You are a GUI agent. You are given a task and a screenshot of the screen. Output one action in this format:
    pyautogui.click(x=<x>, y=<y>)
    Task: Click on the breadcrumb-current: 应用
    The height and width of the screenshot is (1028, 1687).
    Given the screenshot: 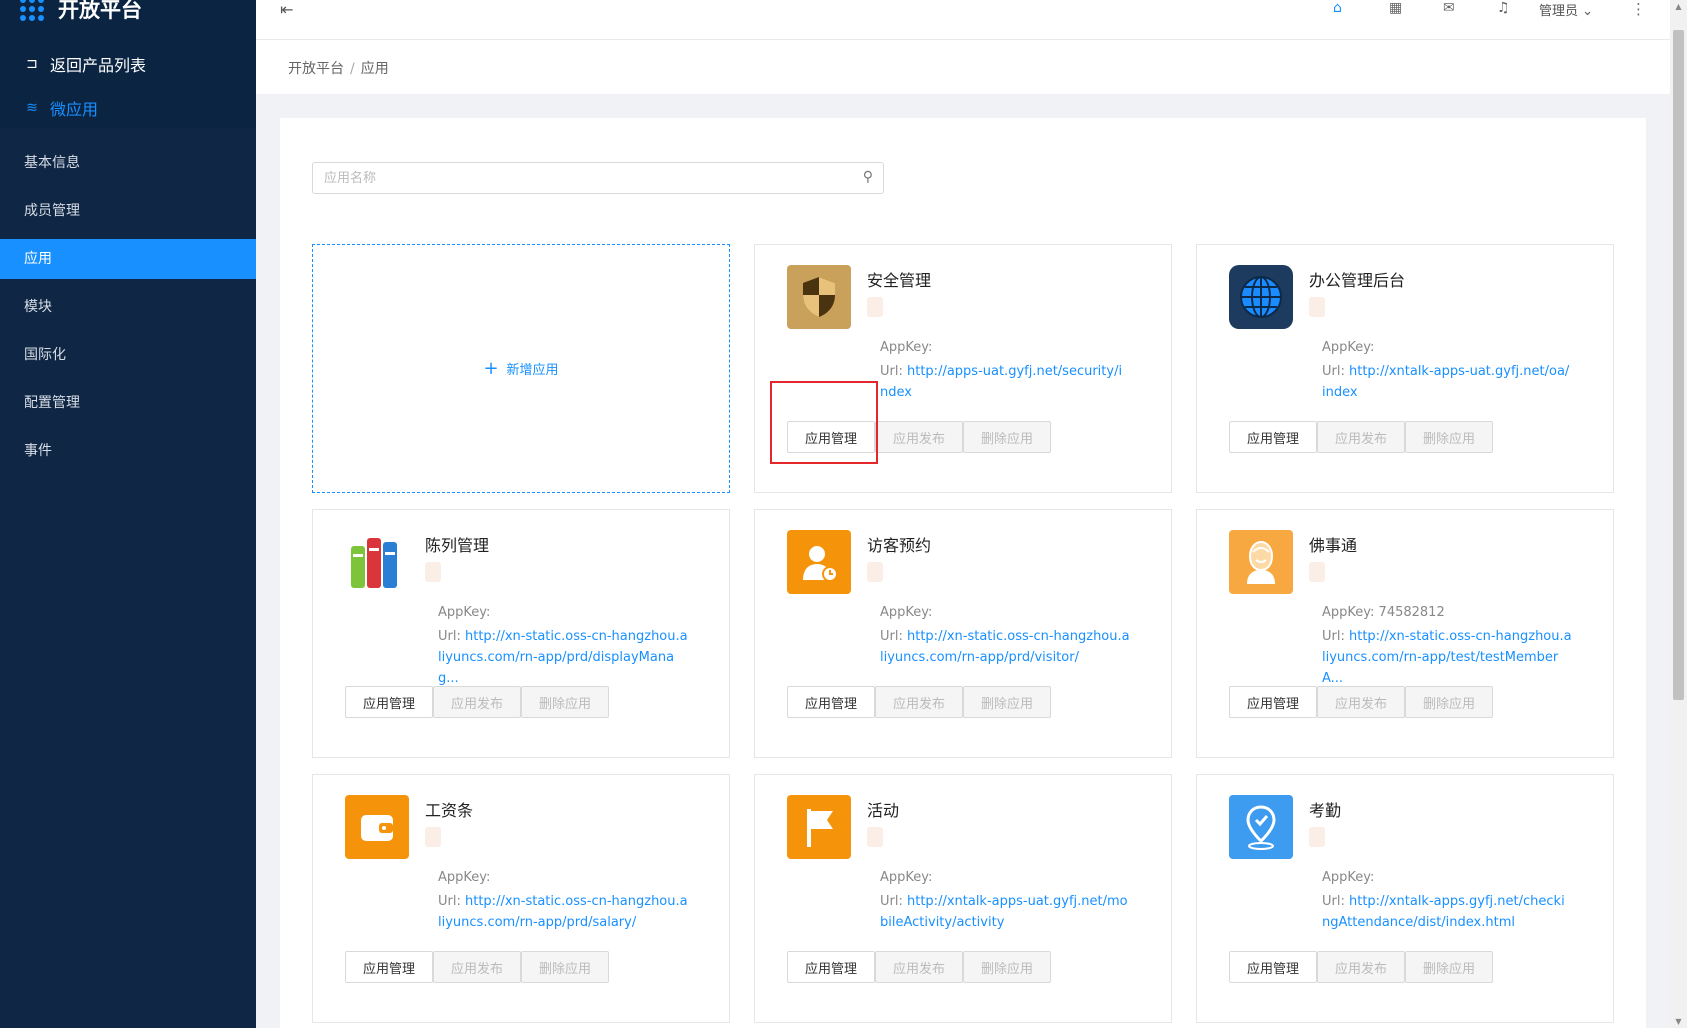 What is the action you would take?
    pyautogui.click(x=374, y=69)
    